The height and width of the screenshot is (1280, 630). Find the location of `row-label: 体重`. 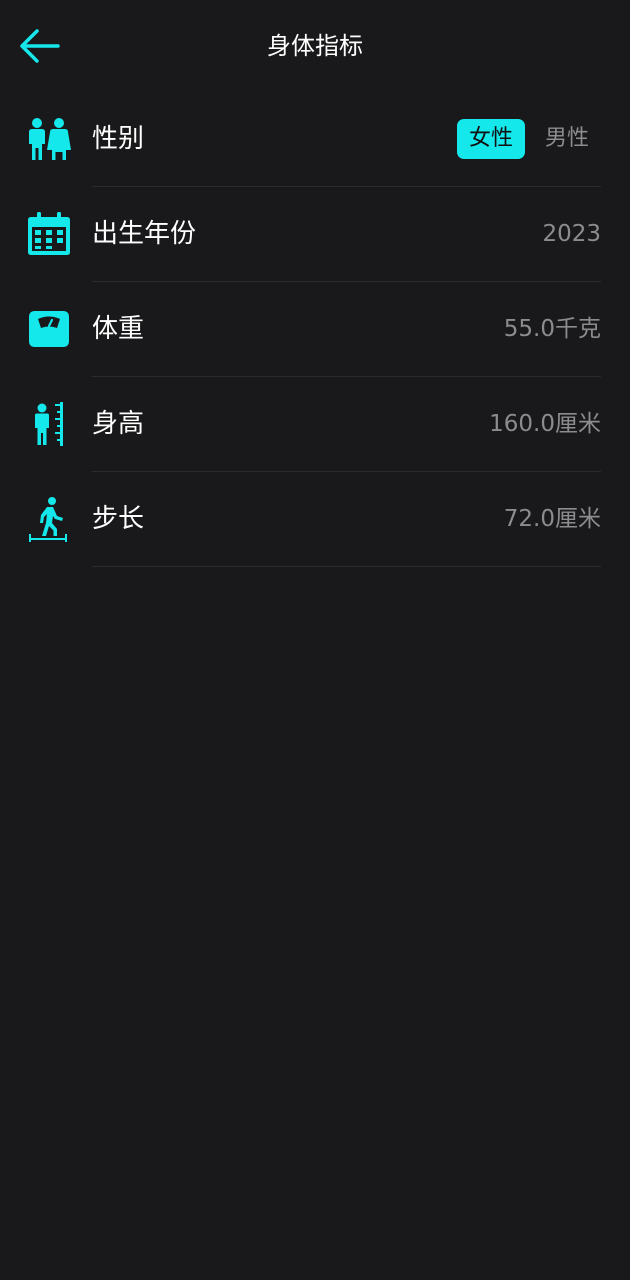

row-label: 体重 is located at coordinates (118, 329).